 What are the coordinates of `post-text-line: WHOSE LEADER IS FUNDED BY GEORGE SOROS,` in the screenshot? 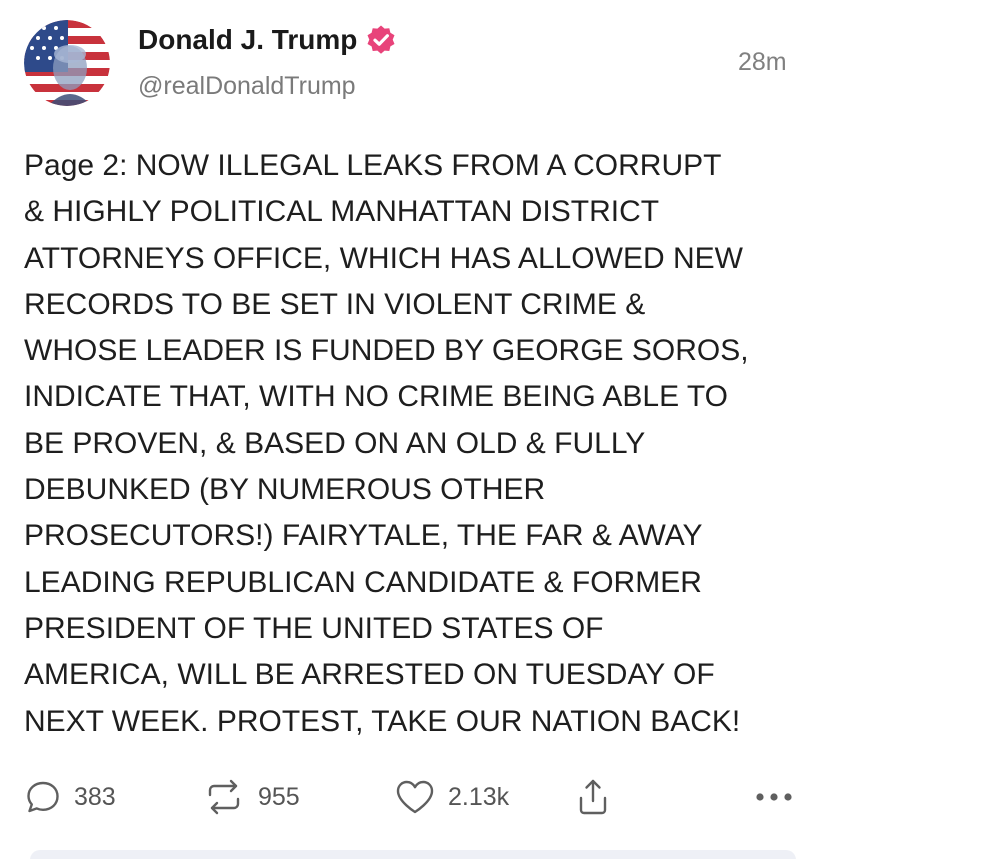 It's located at (386, 351).